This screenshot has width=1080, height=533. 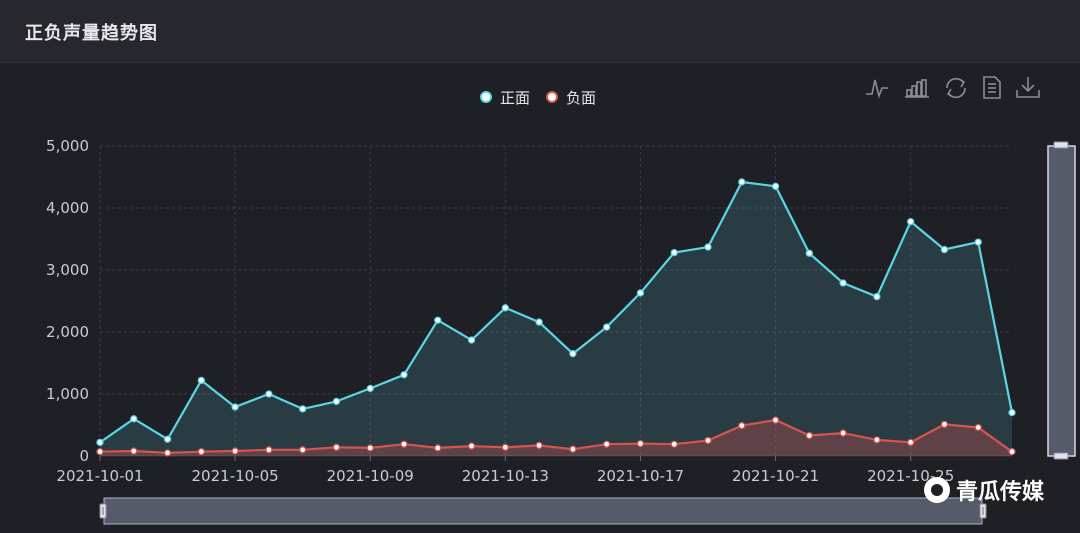 I want to click on watermark-text: 青瓜传媒, so click(x=1000, y=492).